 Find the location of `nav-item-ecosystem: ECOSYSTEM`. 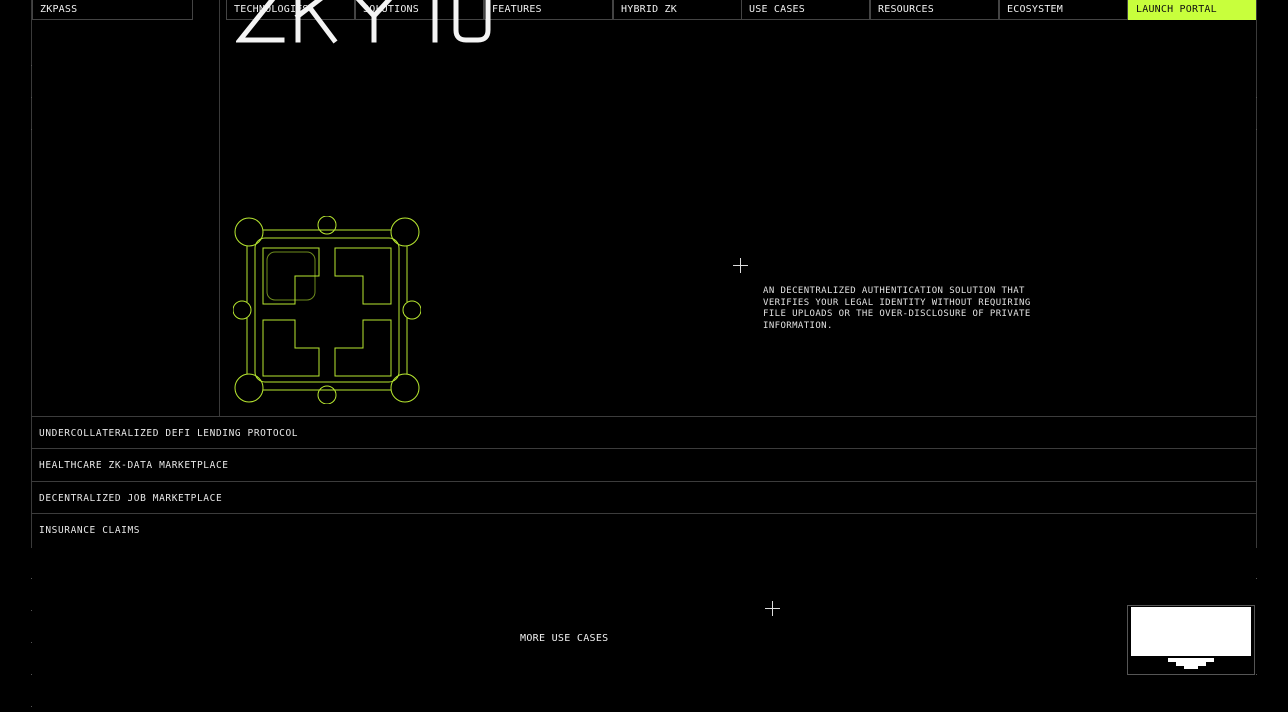

nav-item-ecosystem: ECOSYSTEM is located at coordinates (1063, 10).